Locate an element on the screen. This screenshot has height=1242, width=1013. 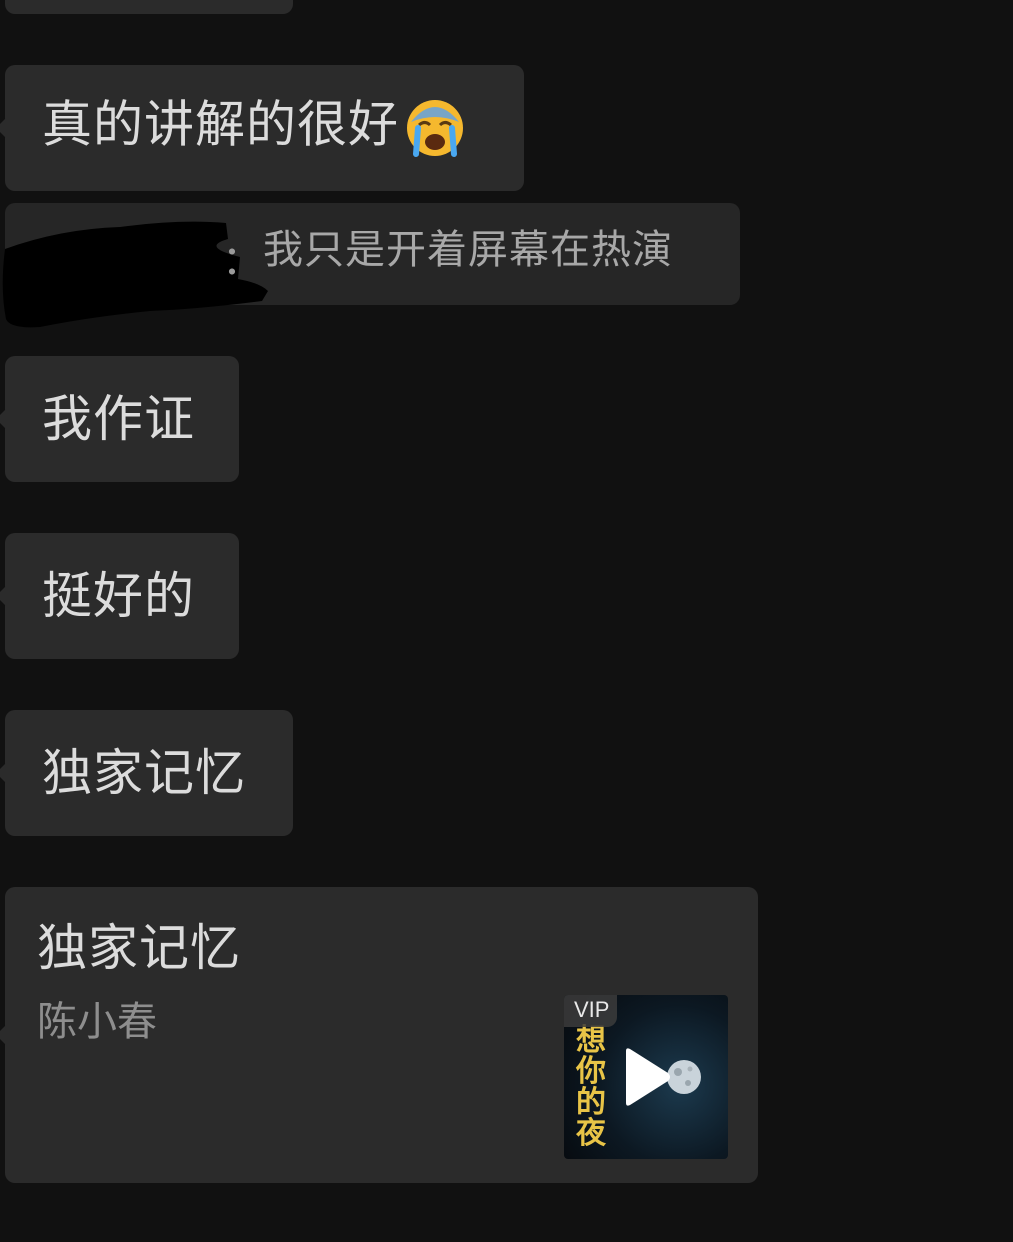
song-title: 独家记忆 is located at coordinates (139, 948).